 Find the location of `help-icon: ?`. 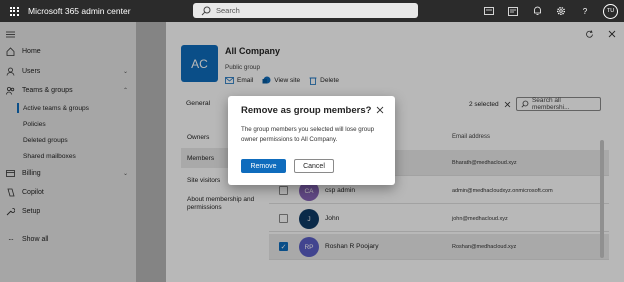

help-icon: ? is located at coordinates (585, 11).